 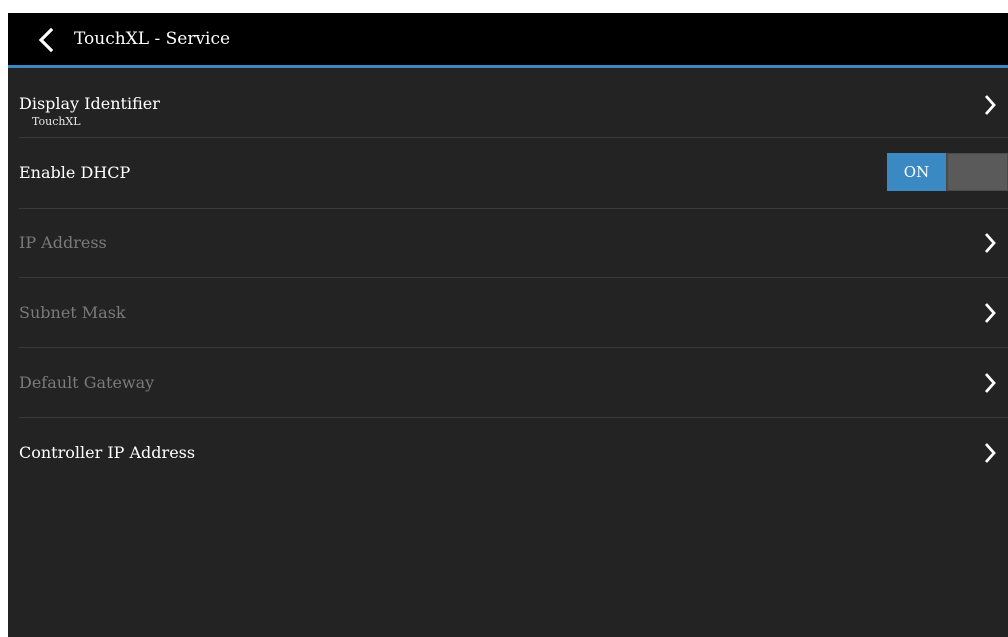 What do you see at coordinates (508, 39) in the screenshot?
I see `title-bar: TouchXL - Service` at bounding box center [508, 39].